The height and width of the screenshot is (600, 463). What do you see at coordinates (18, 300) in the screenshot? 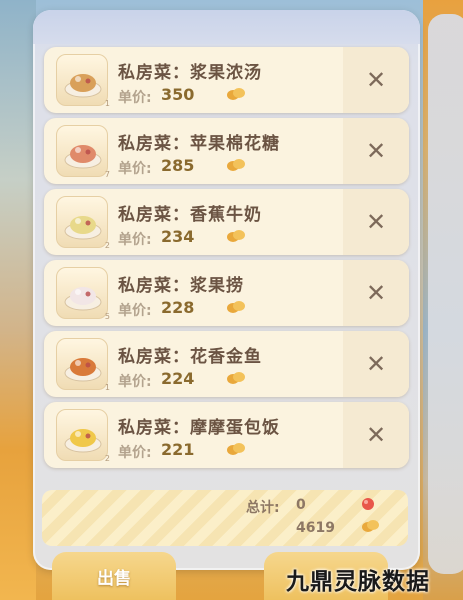
I see `background-scenery-left` at bounding box center [18, 300].